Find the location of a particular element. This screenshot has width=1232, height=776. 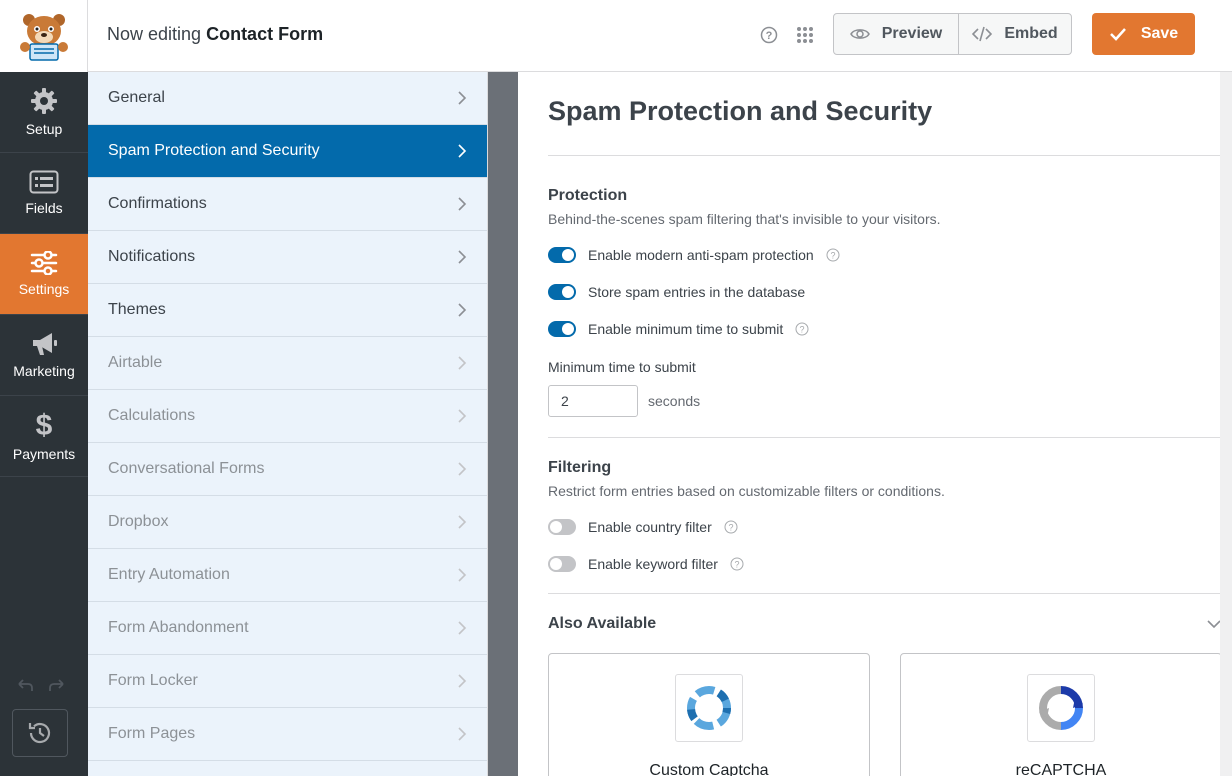

protection-title: Protection is located at coordinates (588, 195).